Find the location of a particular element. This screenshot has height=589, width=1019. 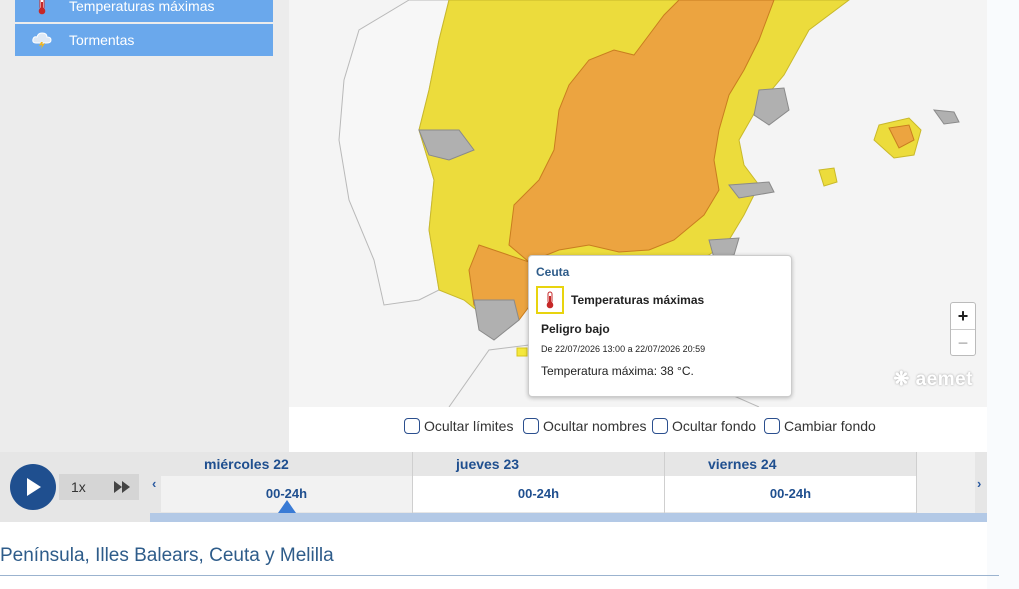

day-name: viernes 24 is located at coordinates (790, 464).